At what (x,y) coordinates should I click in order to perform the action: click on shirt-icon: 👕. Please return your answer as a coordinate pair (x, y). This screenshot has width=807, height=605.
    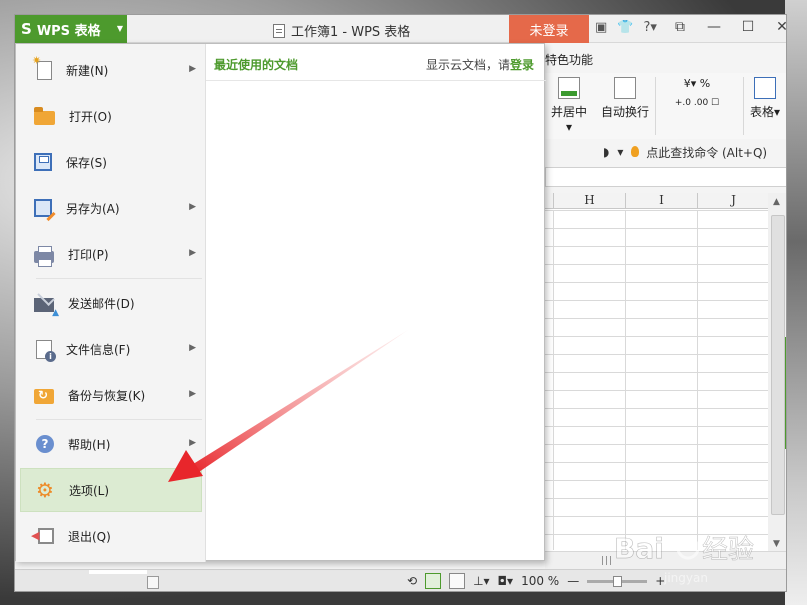
    Looking at the image, I should click on (625, 27).